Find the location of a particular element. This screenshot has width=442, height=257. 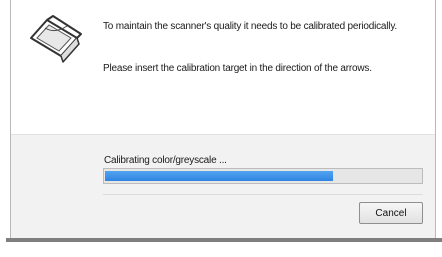

divider is located at coordinates (263, 194).